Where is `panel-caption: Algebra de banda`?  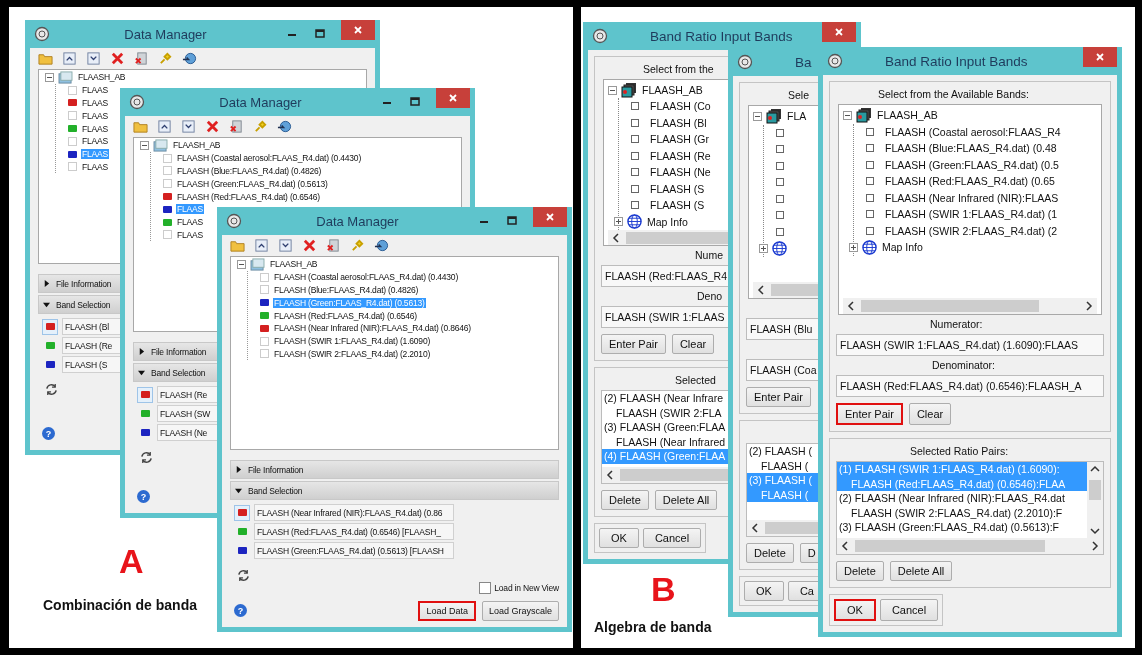
panel-caption: Algebra de banda is located at coordinates (653, 627).